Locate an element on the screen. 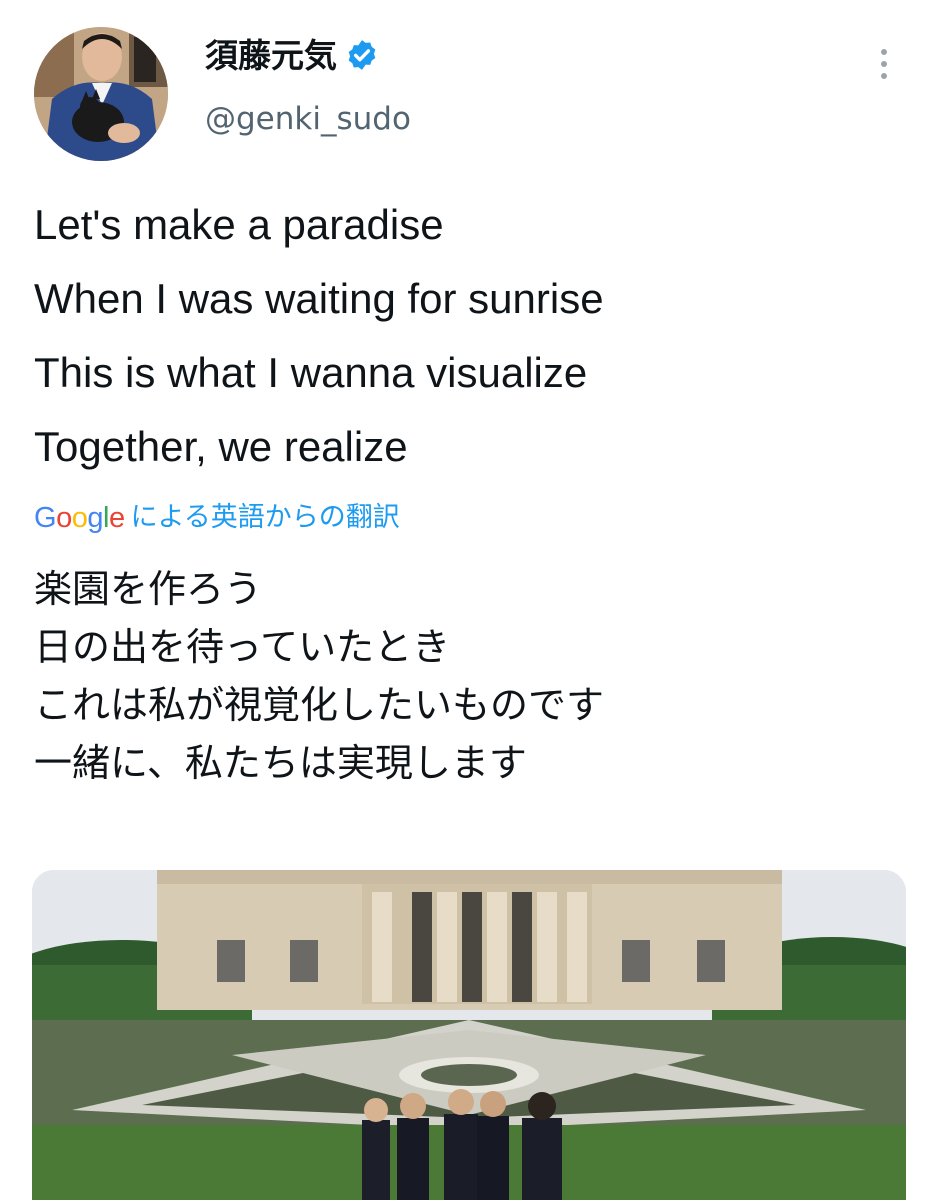 This screenshot has width=937, height=1200. avatar is located at coordinates (101, 94).